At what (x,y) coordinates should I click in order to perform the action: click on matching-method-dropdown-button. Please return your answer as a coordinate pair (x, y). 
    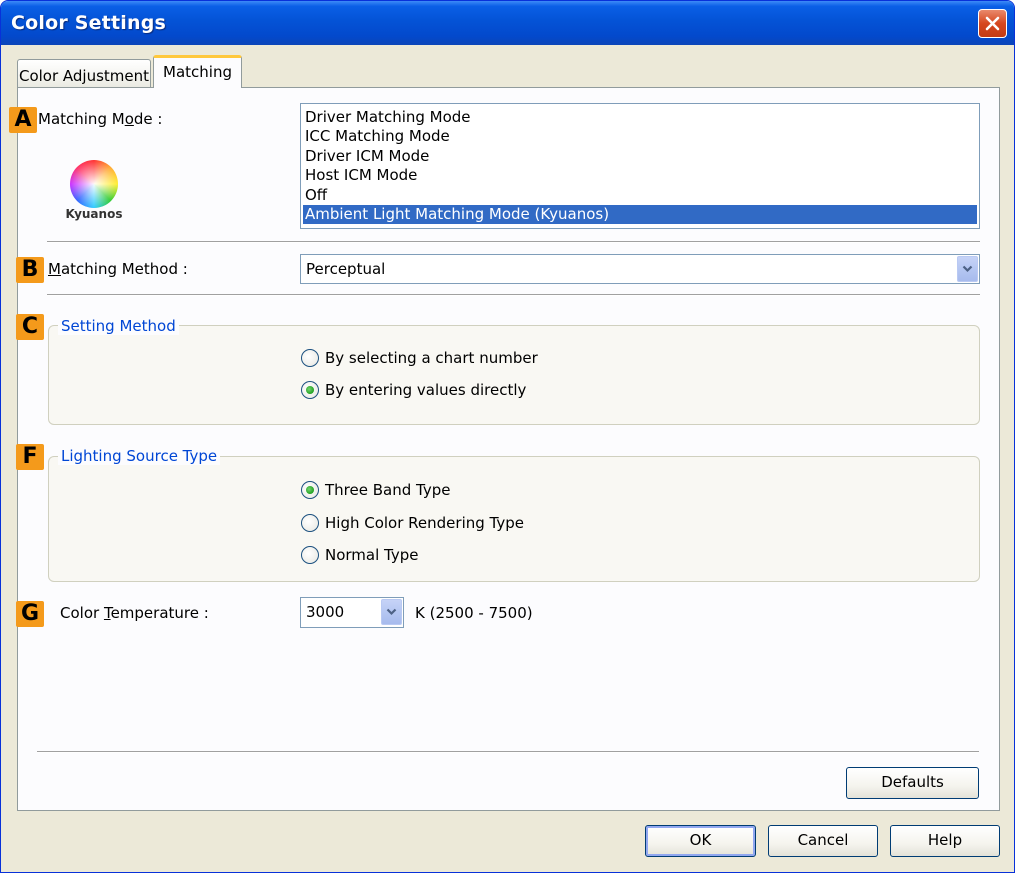
    Looking at the image, I should click on (967, 269).